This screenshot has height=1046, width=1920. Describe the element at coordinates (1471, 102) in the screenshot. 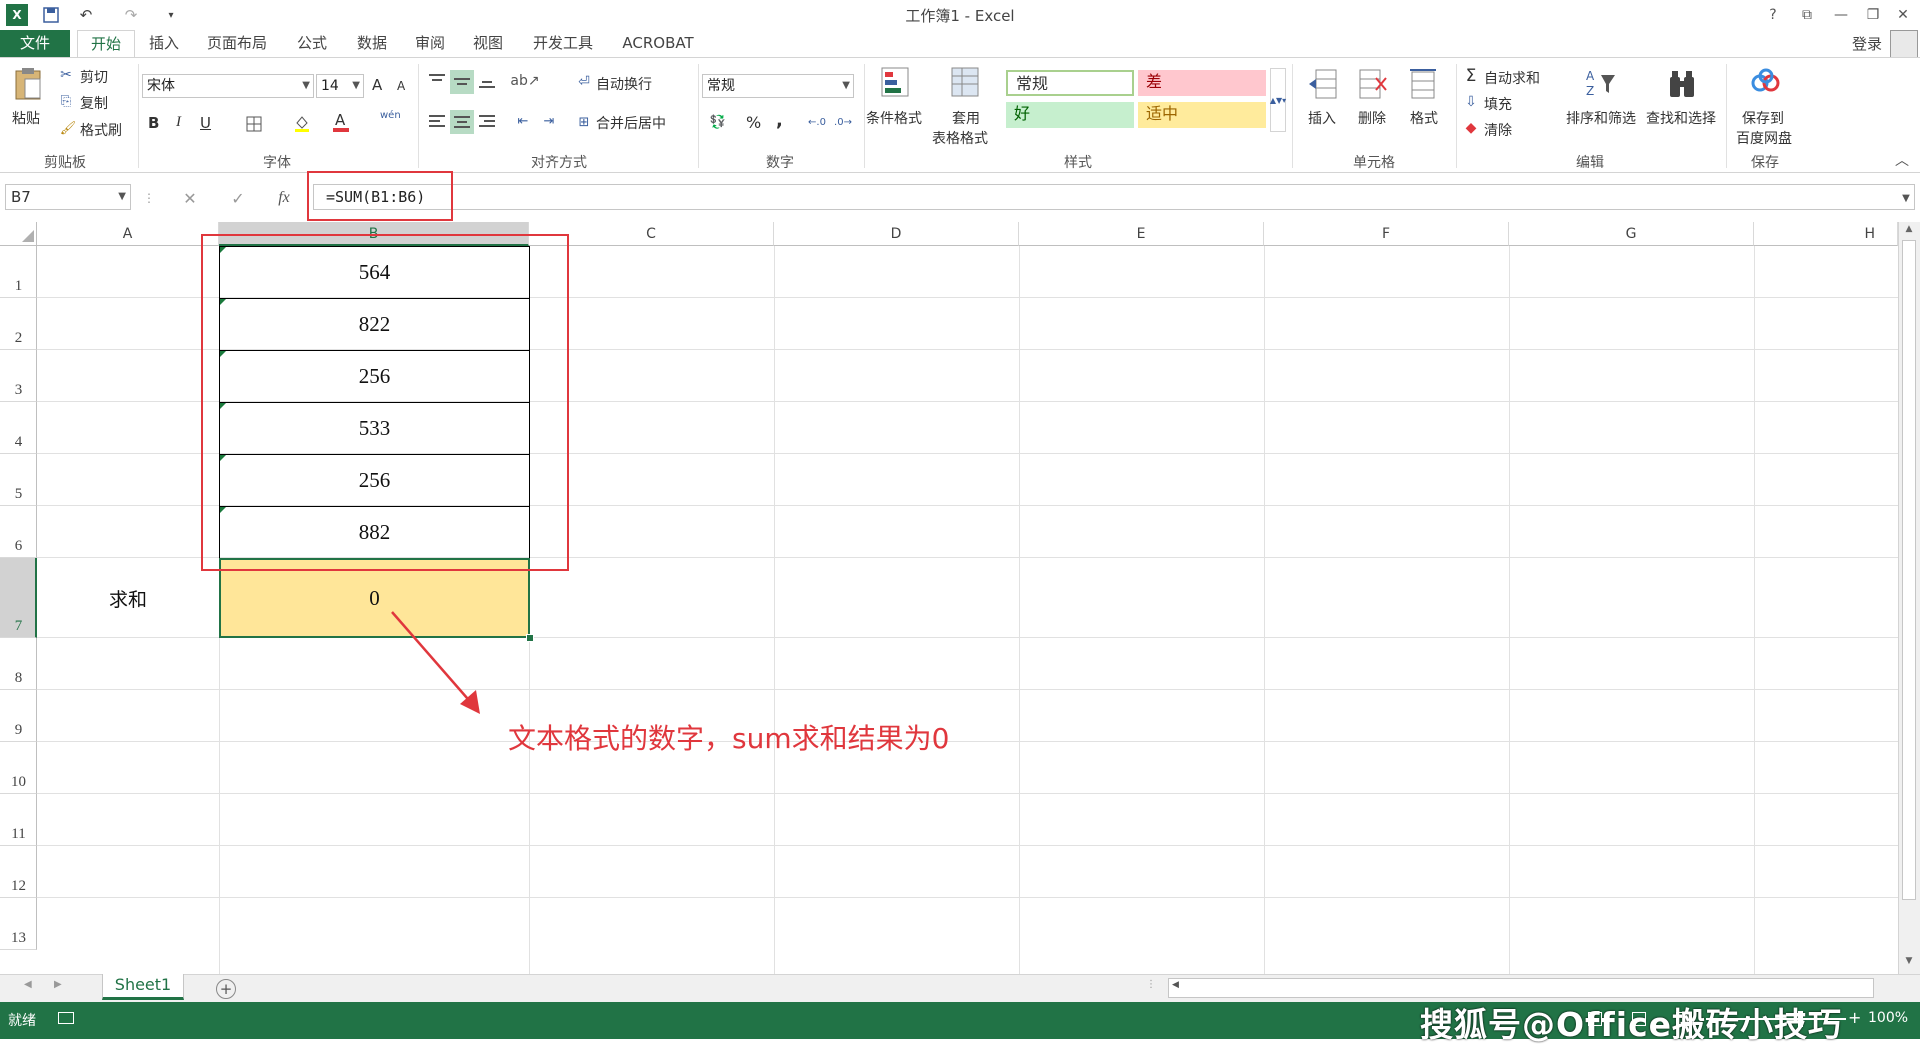

I see `fill-icon: ⇩` at that location.